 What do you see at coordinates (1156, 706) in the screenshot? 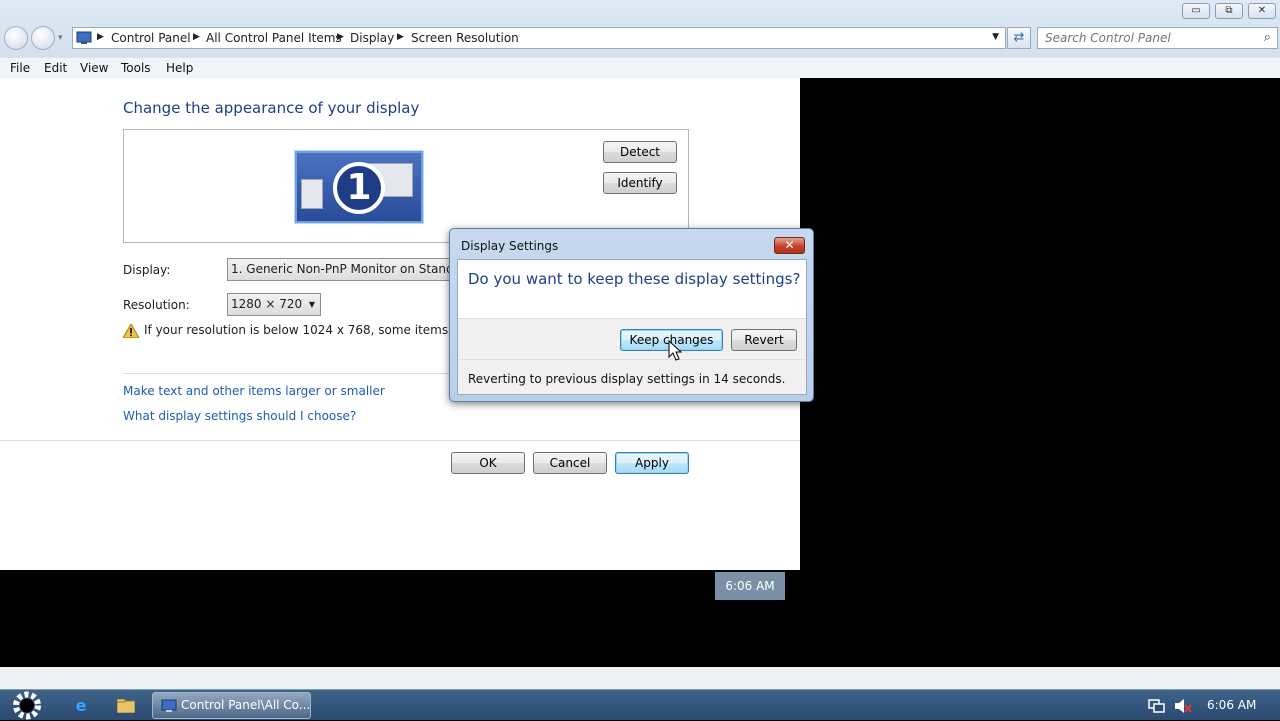
I see `network-icon` at bounding box center [1156, 706].